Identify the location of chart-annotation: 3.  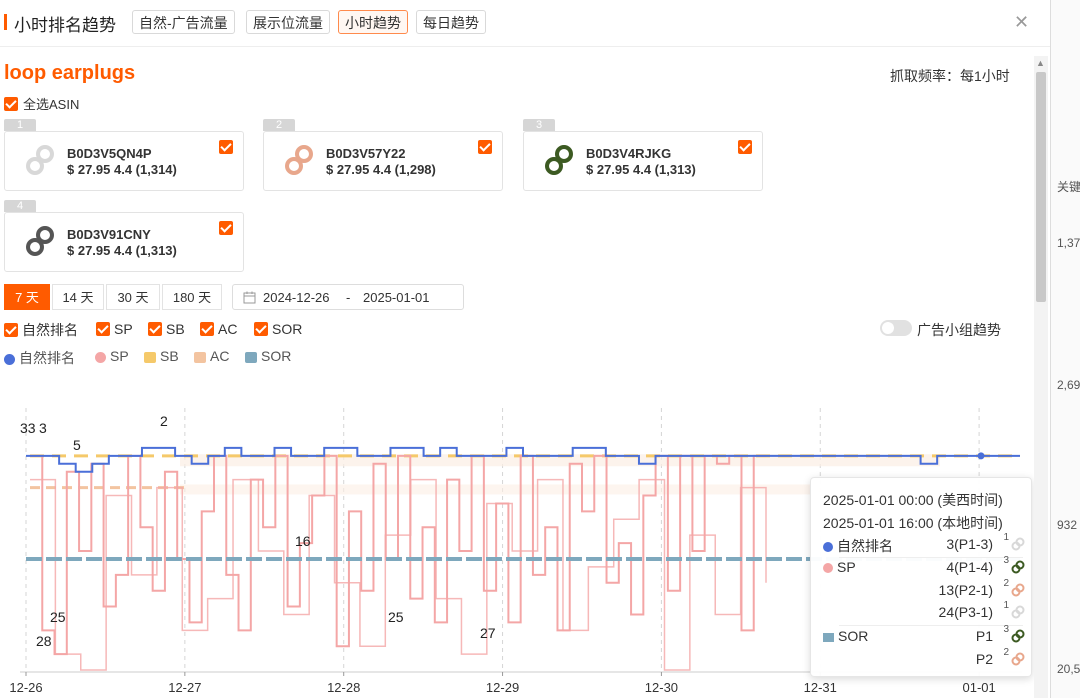
(43, 428).